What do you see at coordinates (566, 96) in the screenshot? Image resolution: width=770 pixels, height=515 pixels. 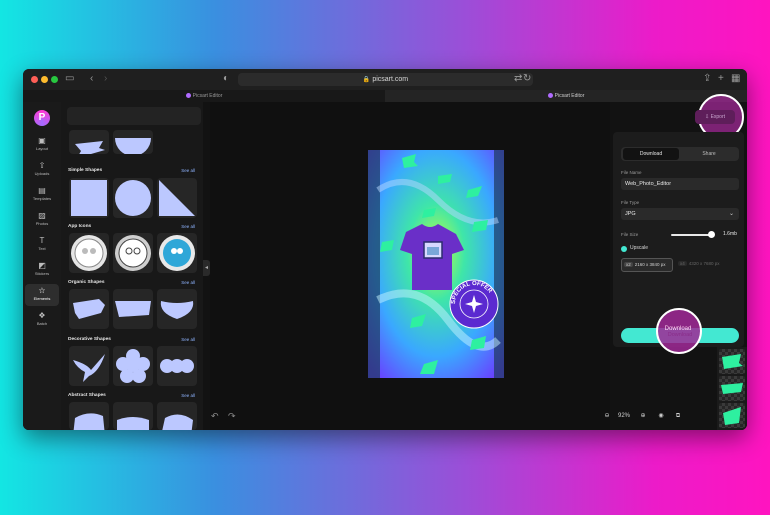 I see `browser-tab-2: Picsart Editor` at bounding box center [566, 96].